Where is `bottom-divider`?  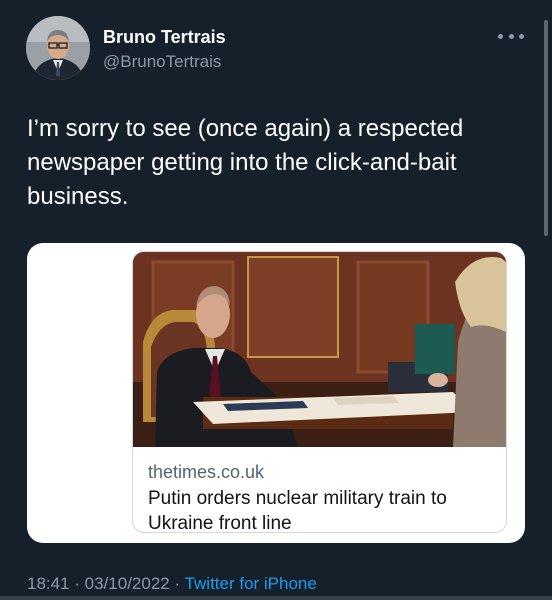
bottom-divider is located at coordinates (276, 598).